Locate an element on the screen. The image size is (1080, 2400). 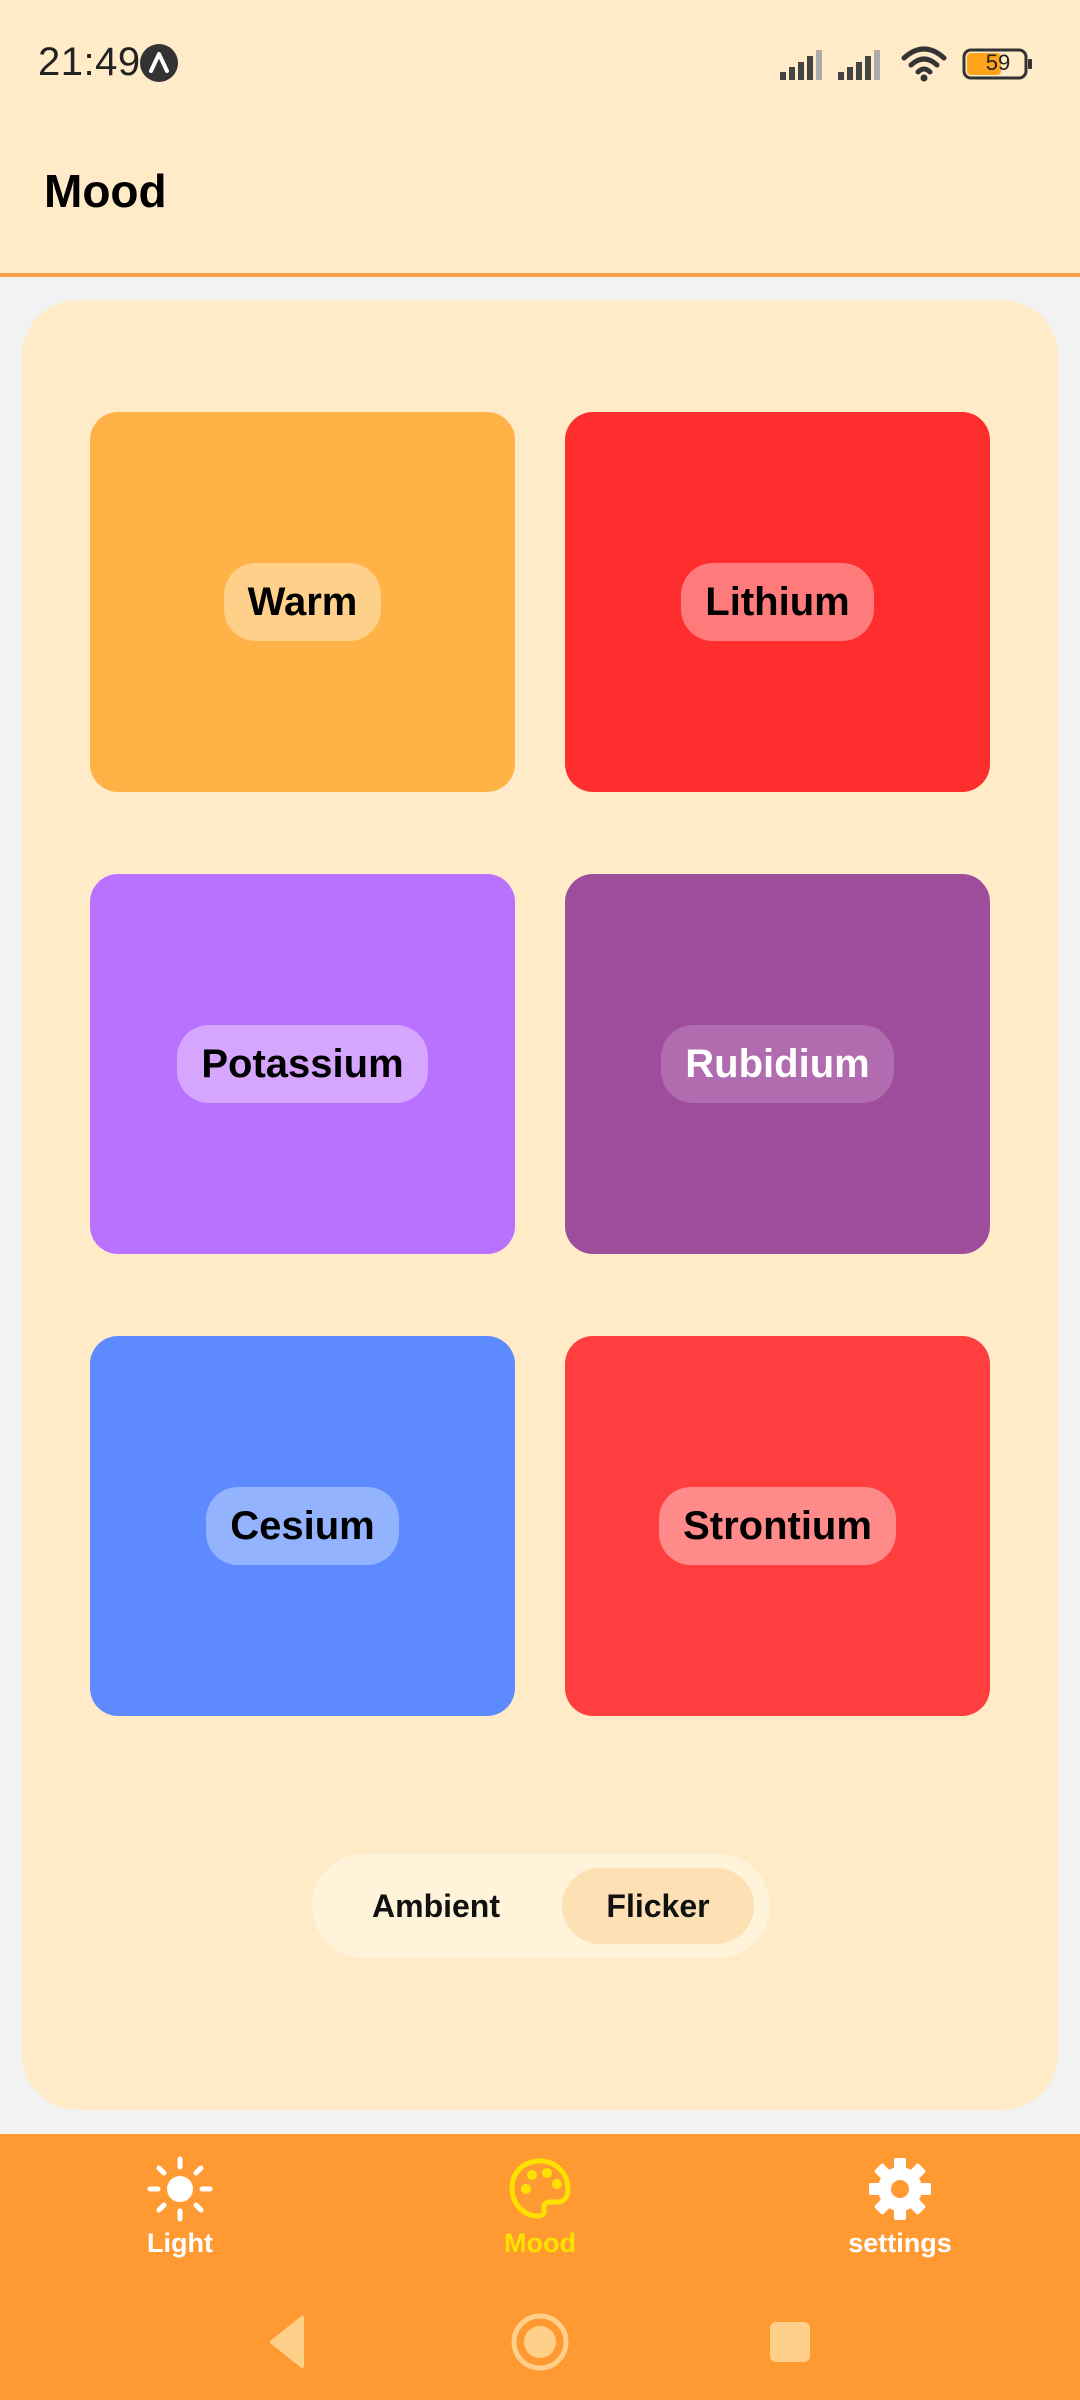
tile-label: Lithium is located at coordinates (777, 602).